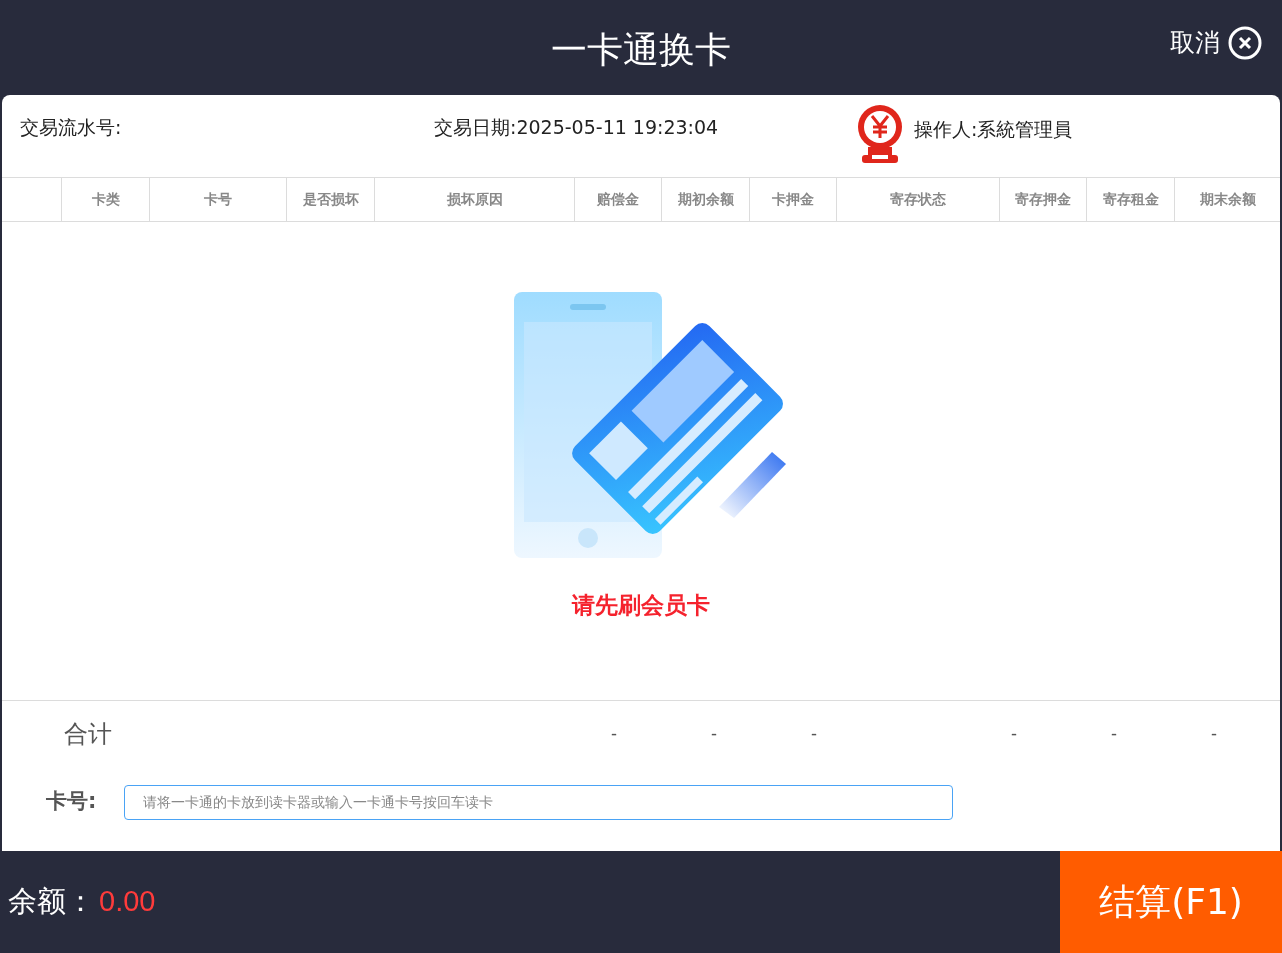  Describe the element at coordinates (641, 50) in the screenshot. I see `window-title: 一卡通换卡` at that location.